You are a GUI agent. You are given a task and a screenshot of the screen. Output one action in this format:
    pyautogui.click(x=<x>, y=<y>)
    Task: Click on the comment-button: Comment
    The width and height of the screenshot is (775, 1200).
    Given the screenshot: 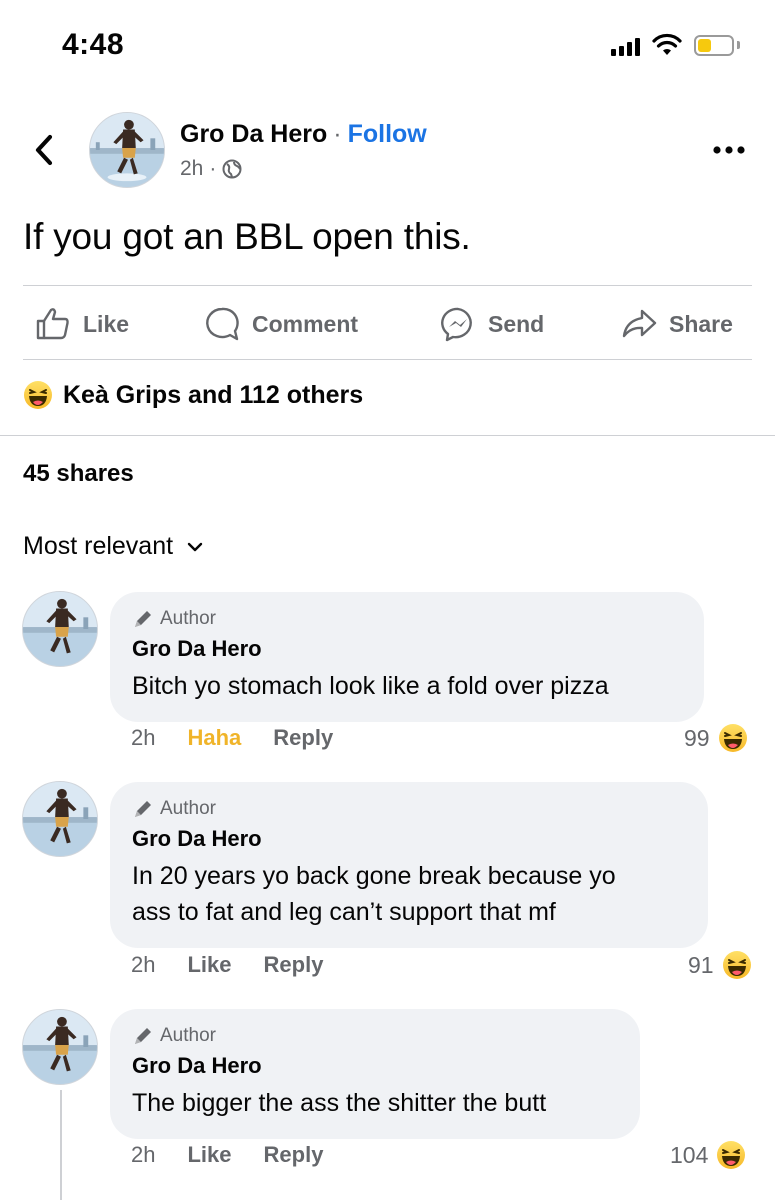 What is the action you would take?
    pyautogui.click(x=281, y=324)
    